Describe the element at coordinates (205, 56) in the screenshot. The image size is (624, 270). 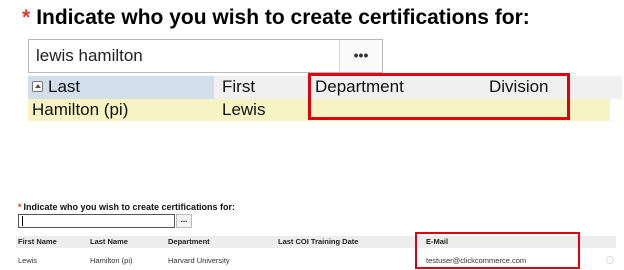
I see `zoomed-person-search: lewis hamilton •••` at that location.